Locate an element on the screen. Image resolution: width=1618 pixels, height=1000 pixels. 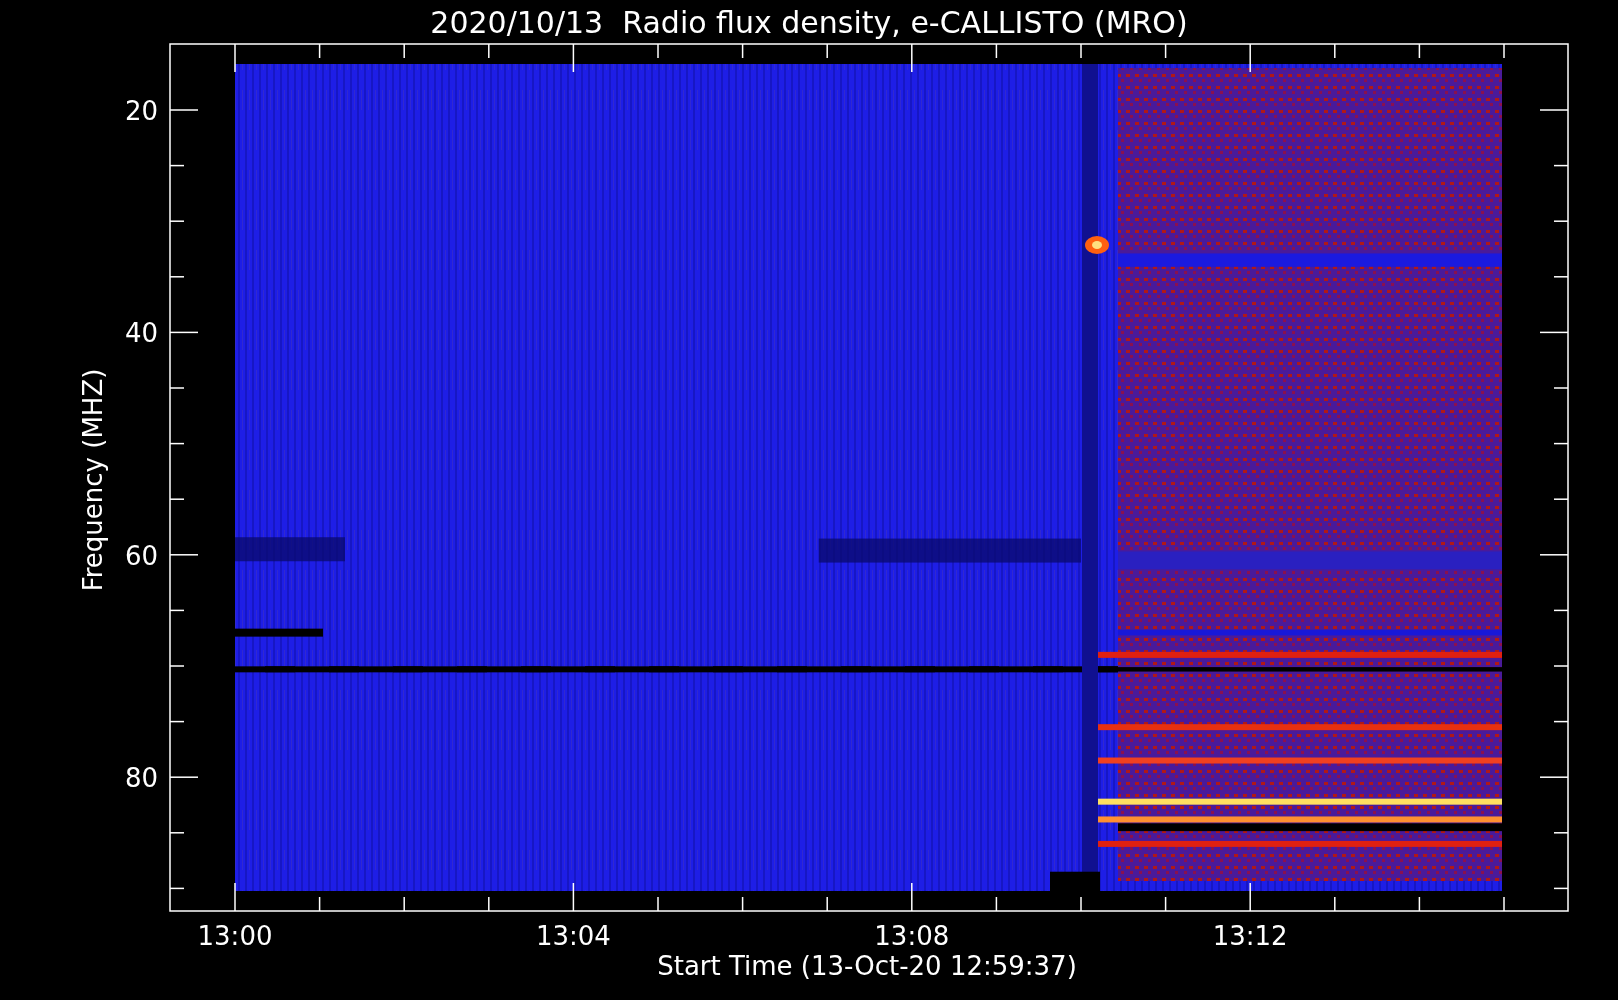
y-tick-label: 20 is located at coordinates (141, 111).